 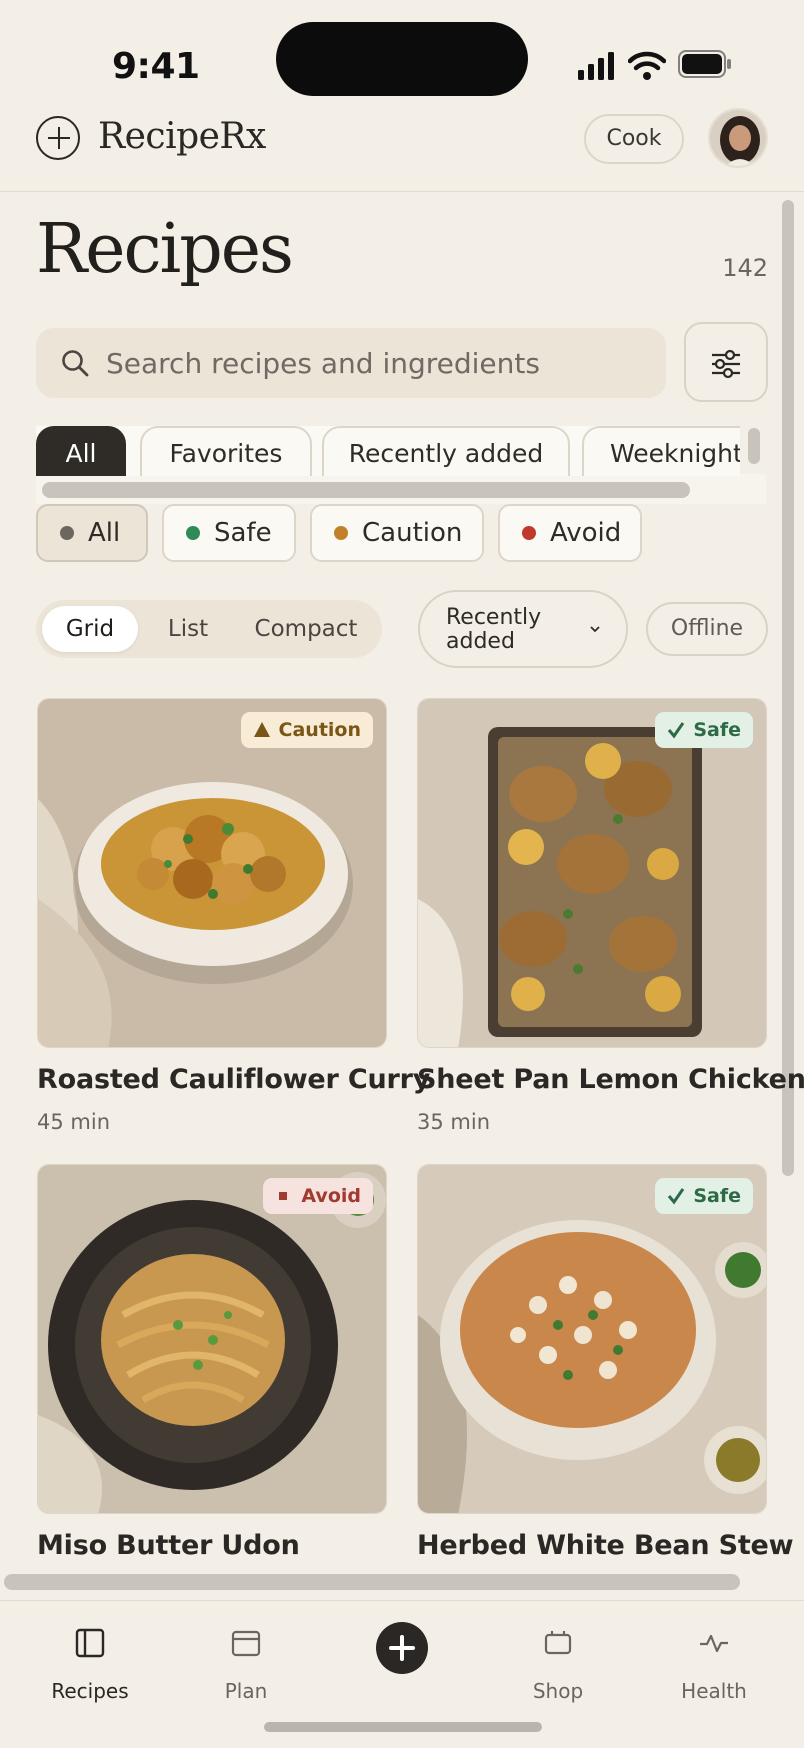 What do you see at coordinates (754, 446) in the screenshot?
I see `chips-vertical-scrollbar` at bounding box center [754, 446].